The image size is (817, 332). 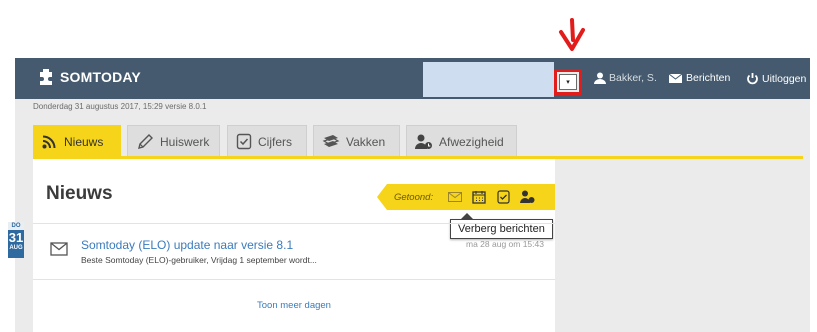 I want to click on news-item-date: ma 28 aug om 15:43, so click(x=505, y=244).